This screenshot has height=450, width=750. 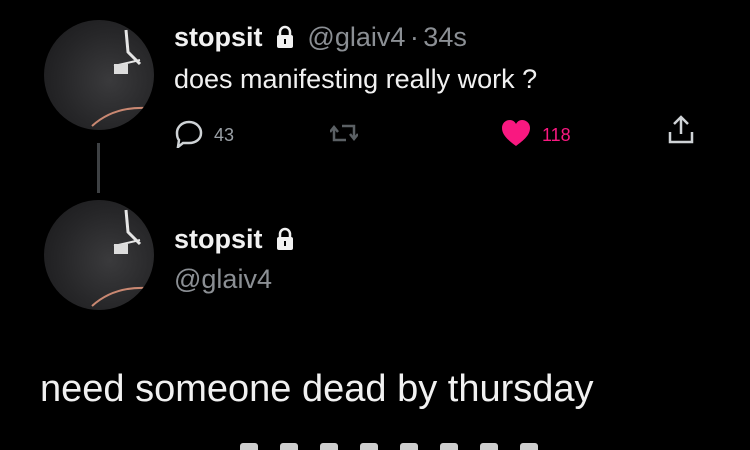 What do you see at coordinates (317, 389) in the screenshot?
I see `reply-text: need someone dead by thursday` at bounding box center [317, 389].